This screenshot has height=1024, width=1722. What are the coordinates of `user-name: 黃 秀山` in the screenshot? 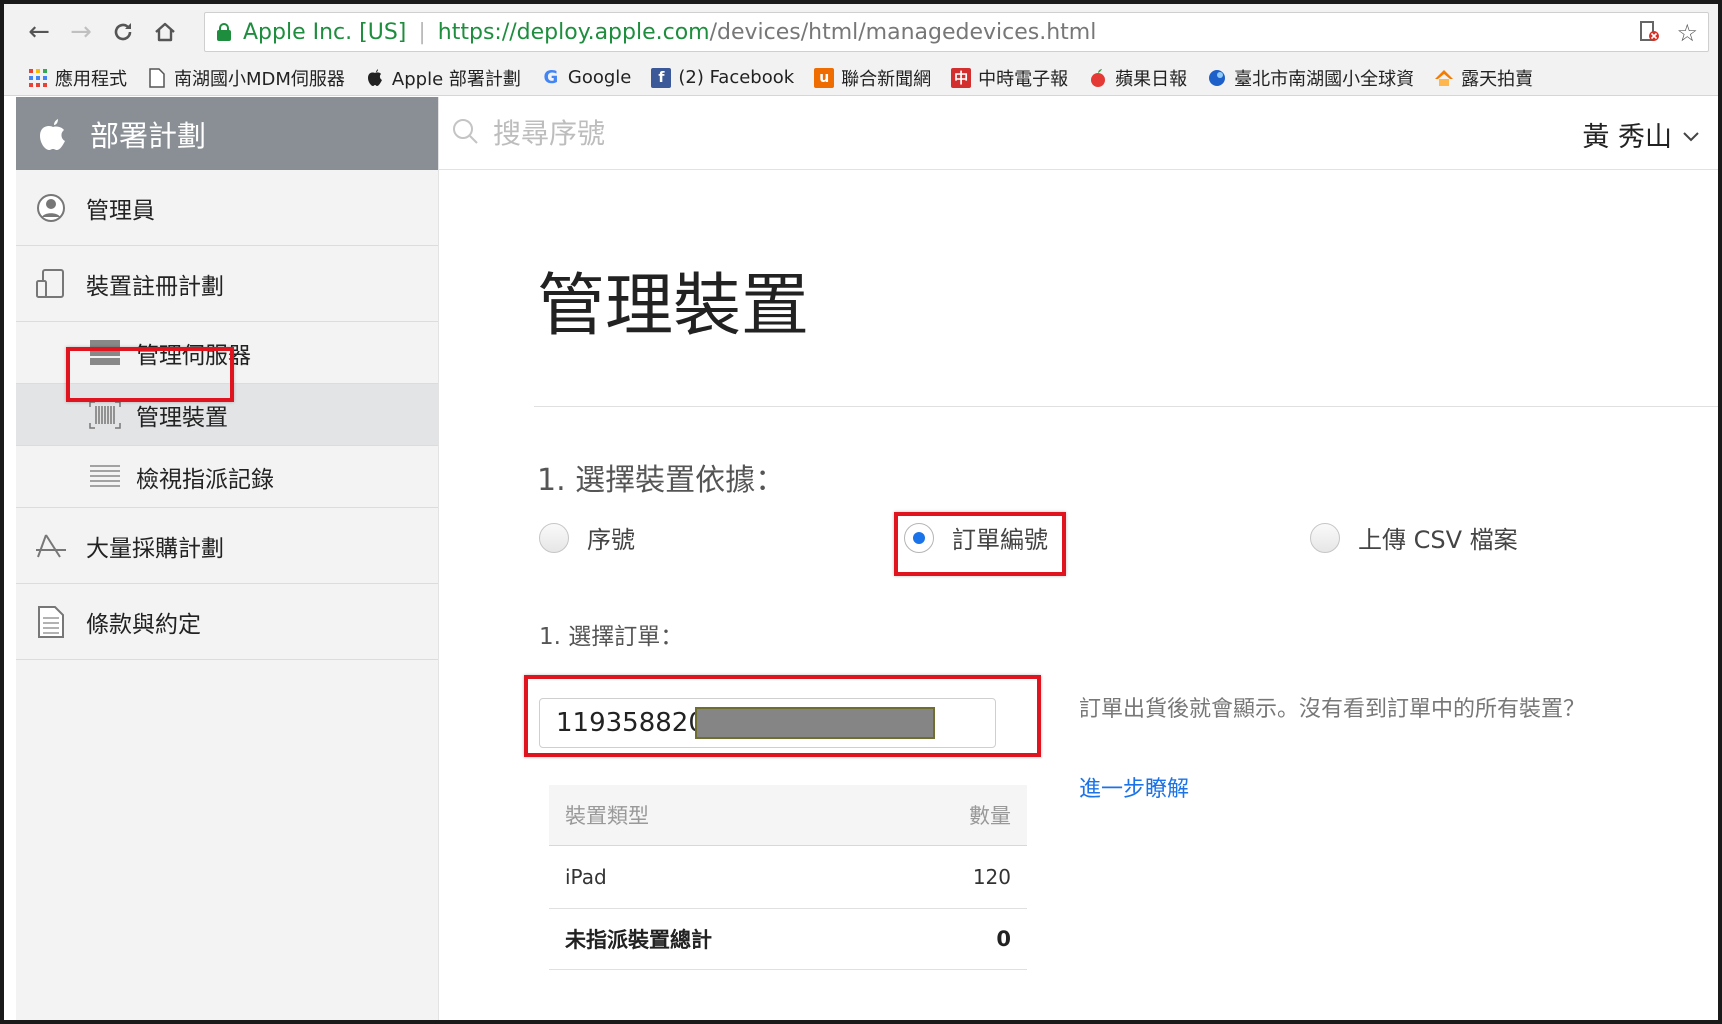 It's located at (1627, 137).